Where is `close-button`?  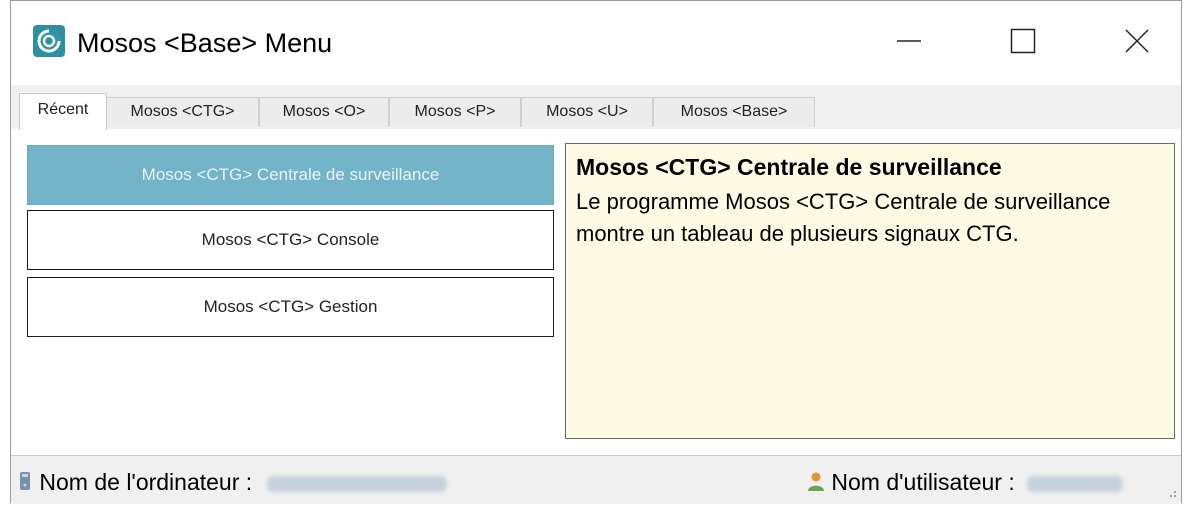
close-button is located at coordinates (1137, 41).